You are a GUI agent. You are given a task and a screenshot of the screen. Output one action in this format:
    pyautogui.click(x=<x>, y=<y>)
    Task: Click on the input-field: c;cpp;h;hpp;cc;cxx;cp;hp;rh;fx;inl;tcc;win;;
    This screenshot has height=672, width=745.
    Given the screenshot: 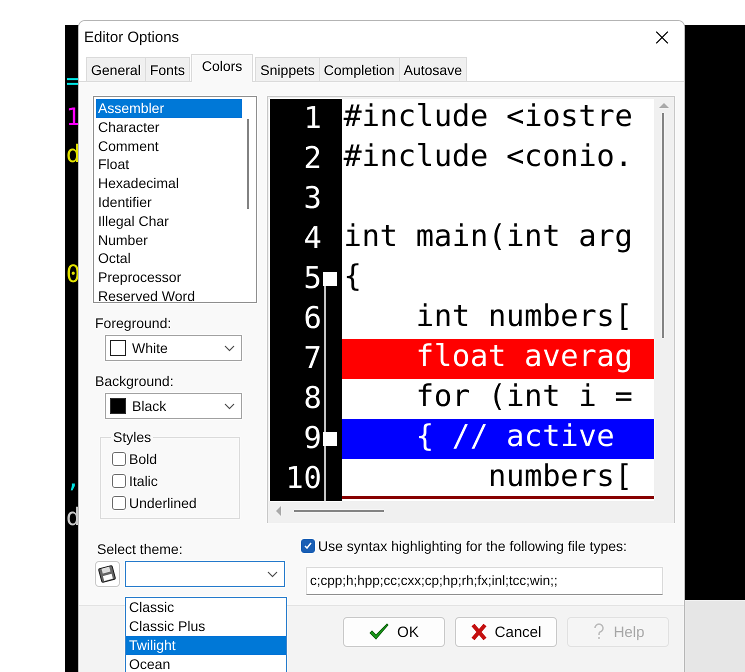 What is the action you would take?
    pyautogui.click(x=484, y=581)
    